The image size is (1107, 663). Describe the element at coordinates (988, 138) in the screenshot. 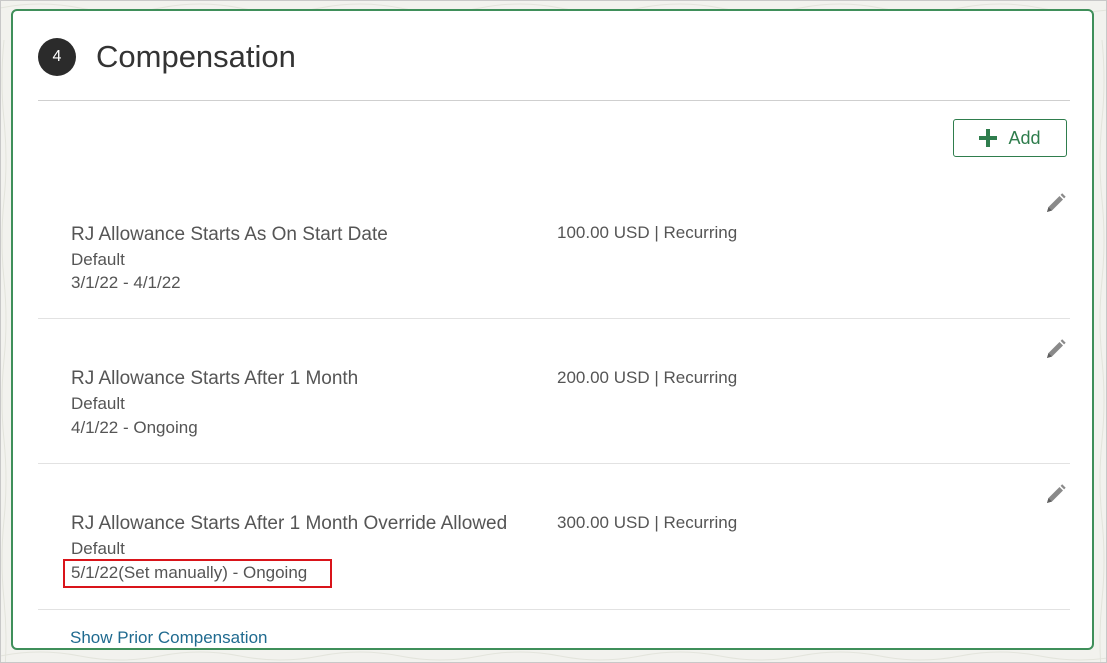

I see `plus-icon` at that location.